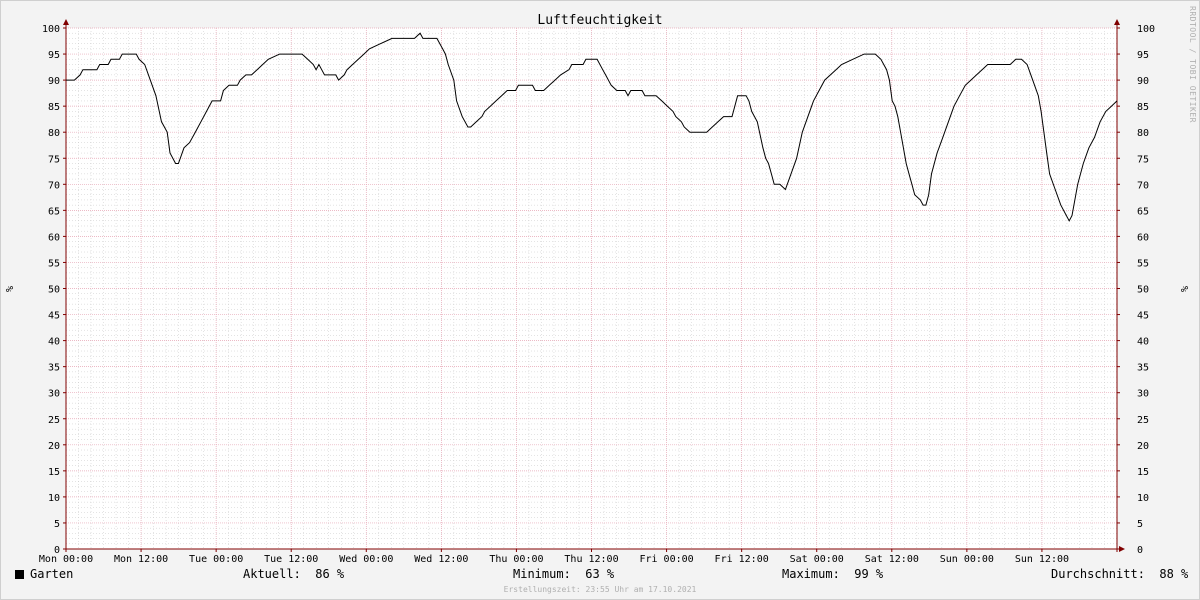  I want to click on y-tick-label-right: 70, so click(1143, 185).